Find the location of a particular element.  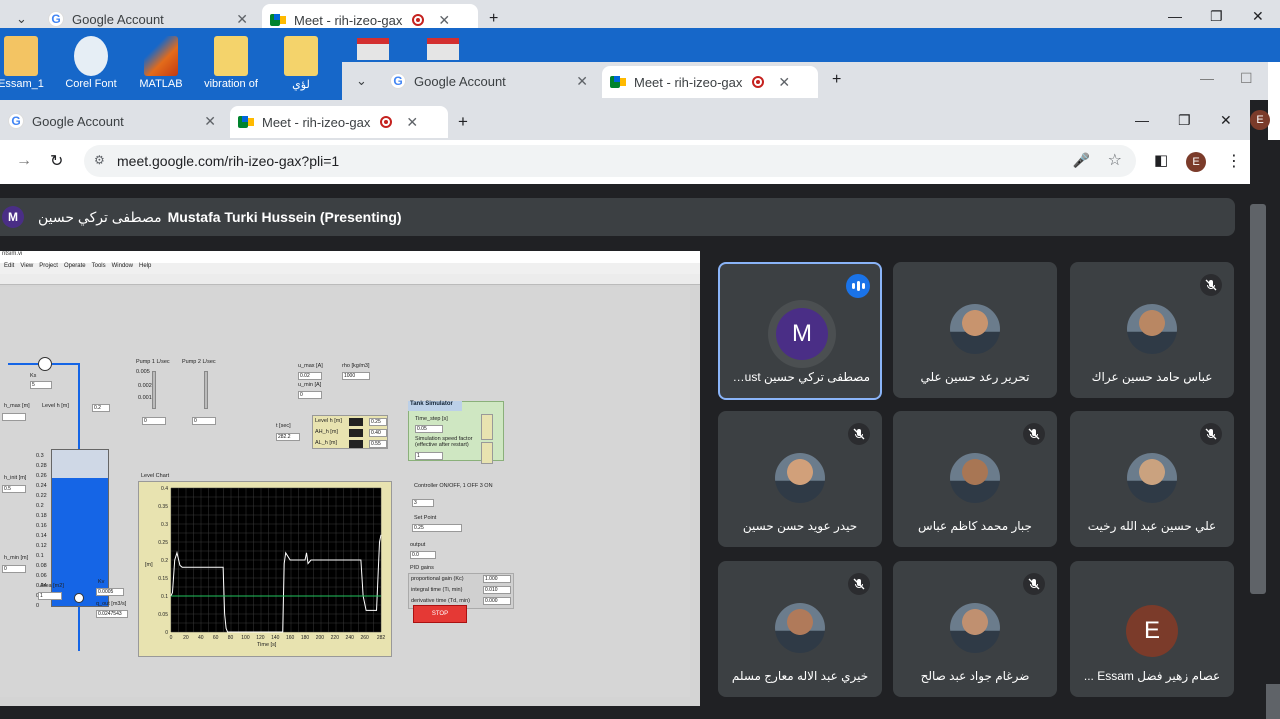

tab-search-button: ⌄ is located at coordinates (363, 81).